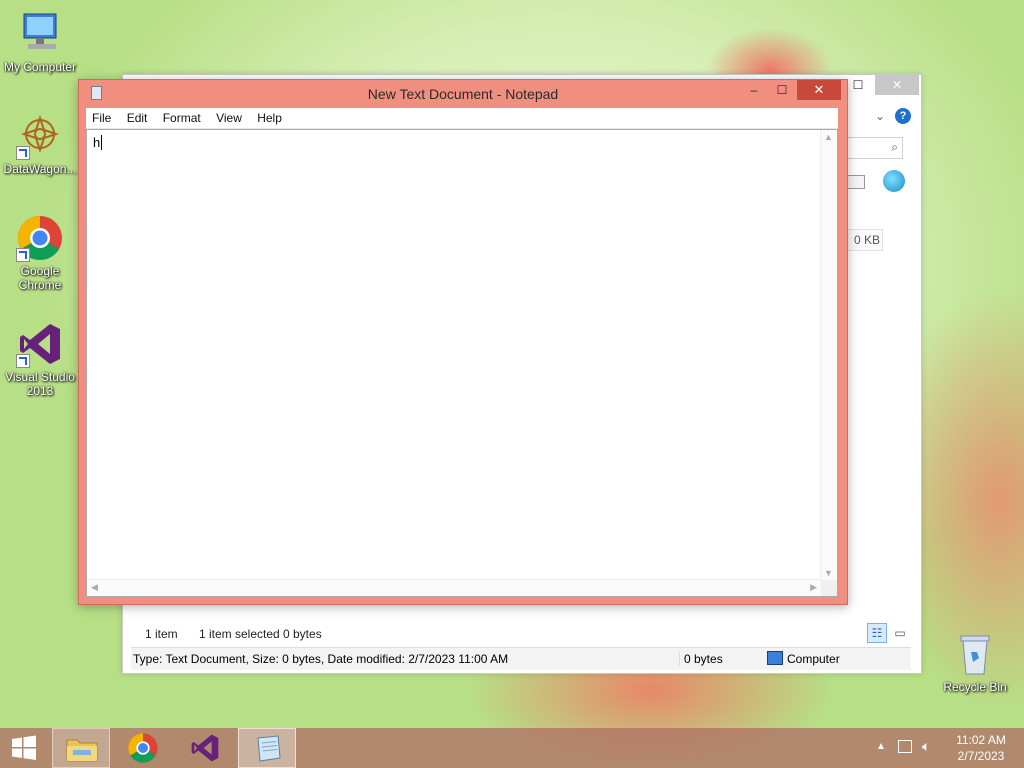 The width and height of the screenshot is (1024, 768). What do you see at coordinates (101, 118) in the screenshot?
I see `menu-file: File` at bounding box center [101, 118].